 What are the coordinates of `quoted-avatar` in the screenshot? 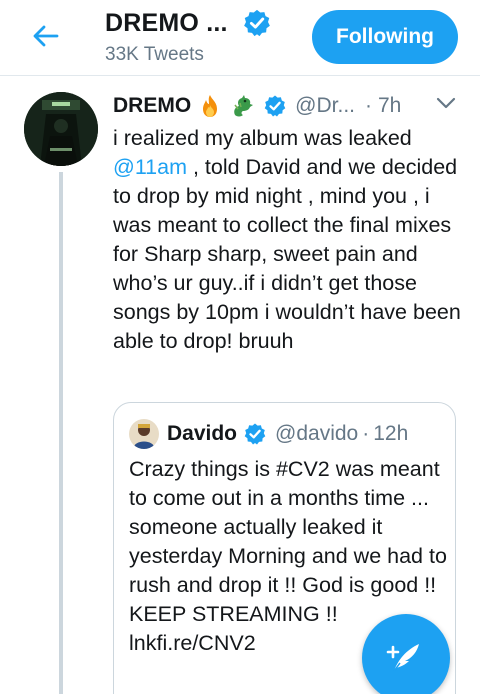 It's located at (144, 434).